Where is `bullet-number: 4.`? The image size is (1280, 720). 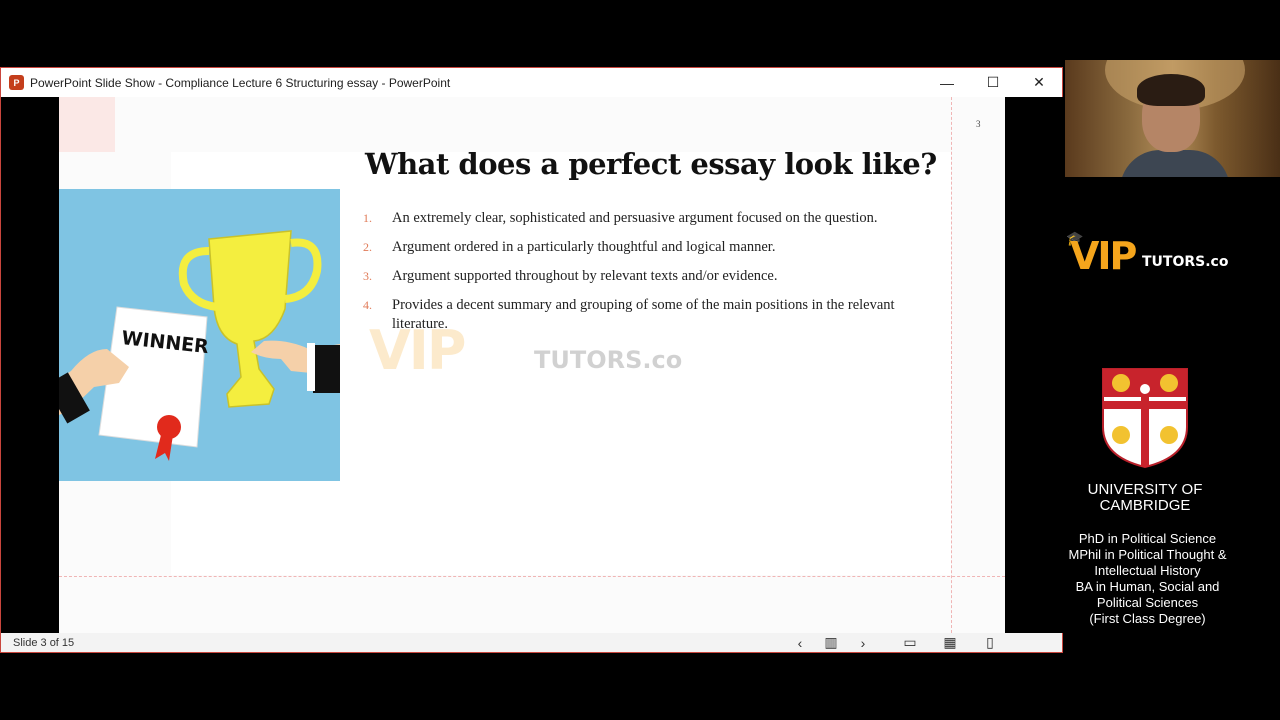 bullet-number: 4. is located at coordinates (367, 305).